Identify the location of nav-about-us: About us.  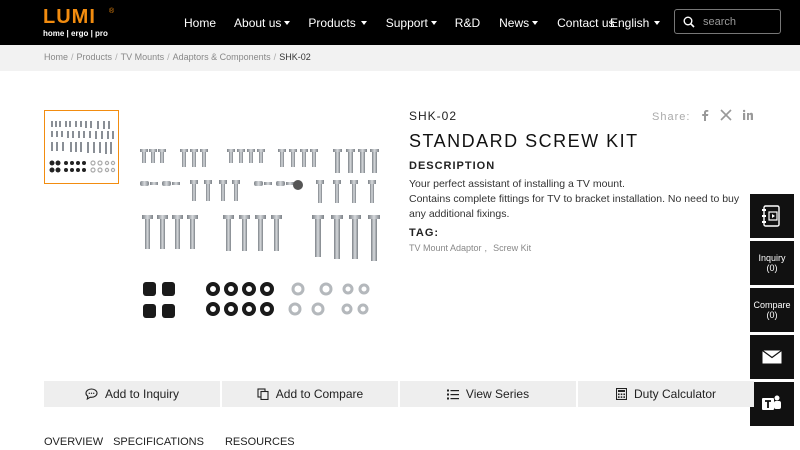
(262, 23).